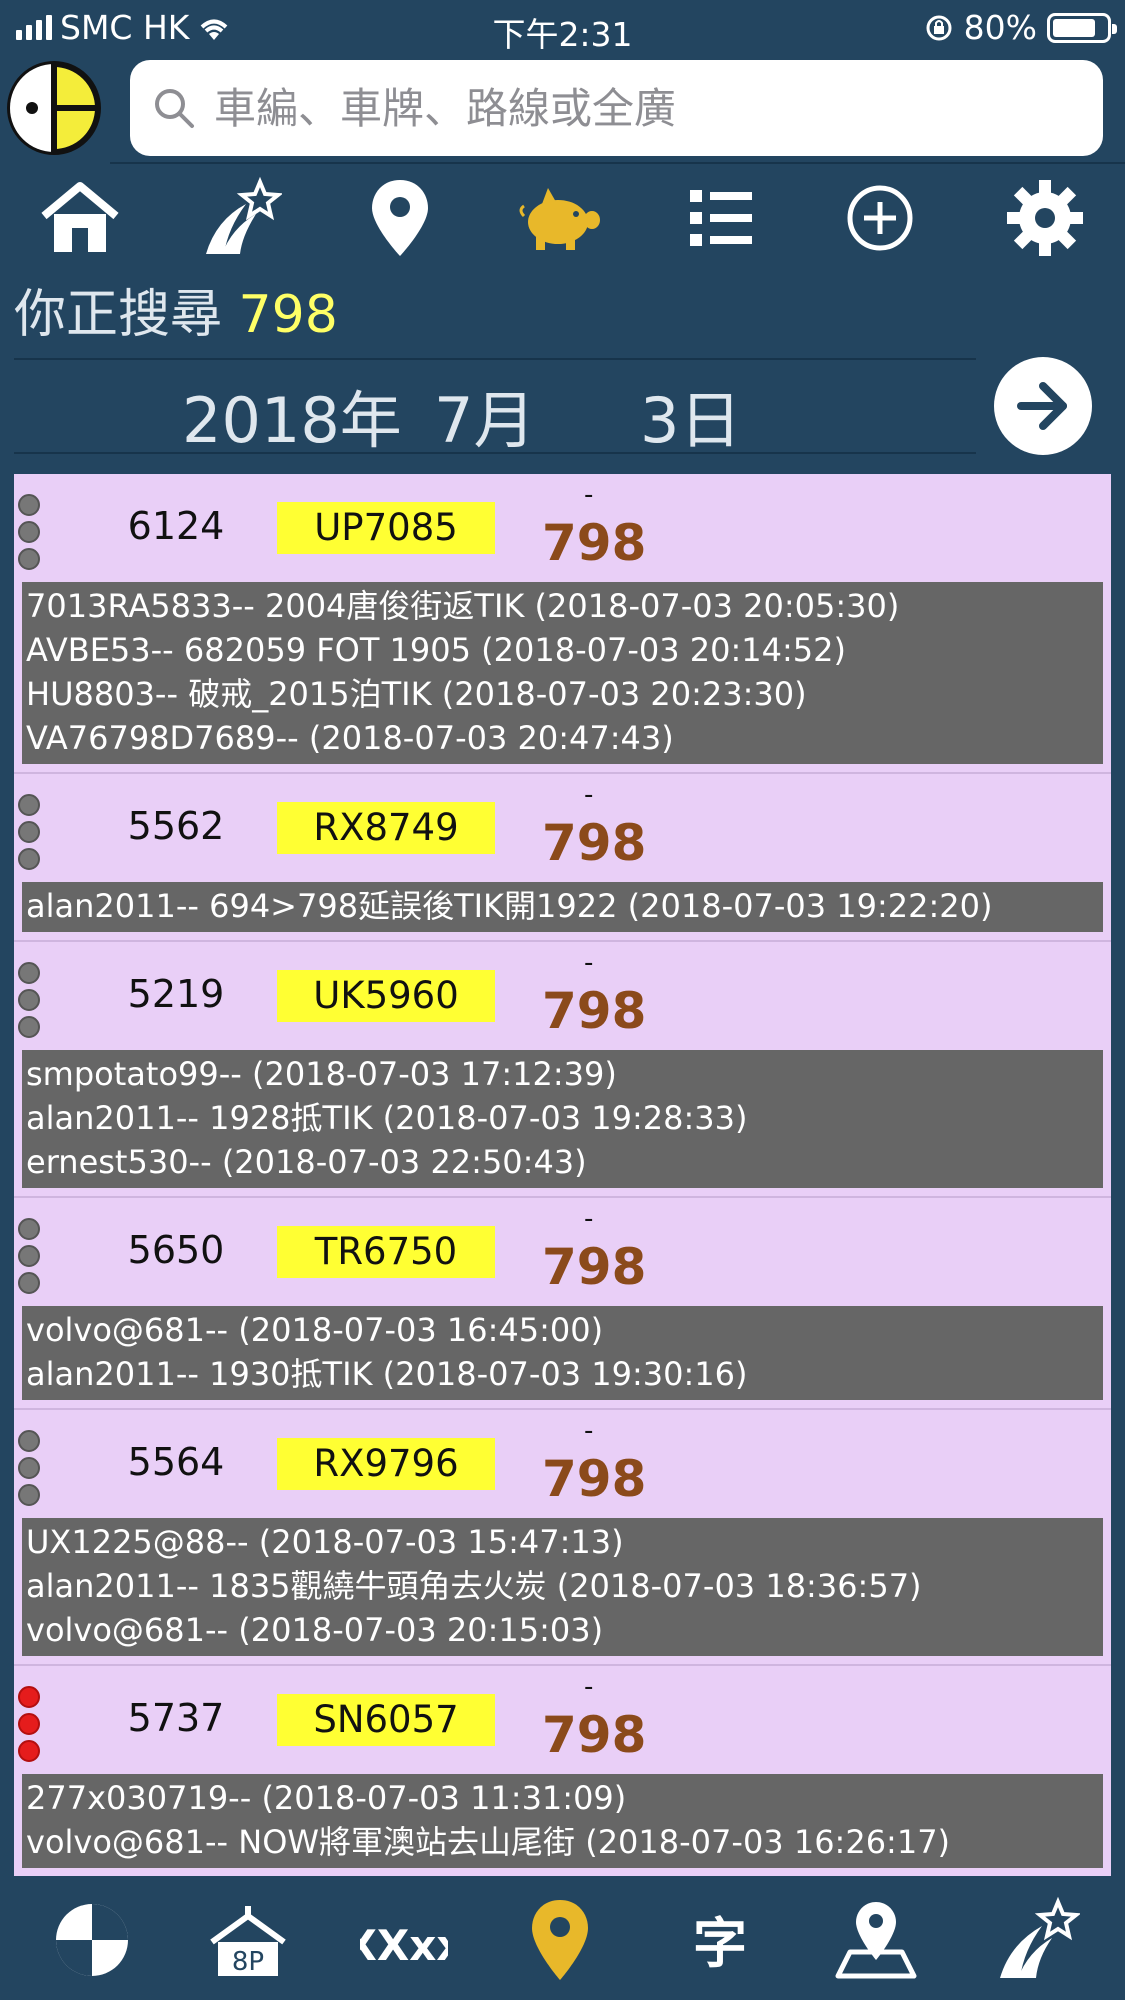 This screenshot has width=1125, height=2000. What do you see at coordinates (92, 1940) in the screenshot?
I see `hk-logo-tab-icon` at bounding box center [92, 1940].